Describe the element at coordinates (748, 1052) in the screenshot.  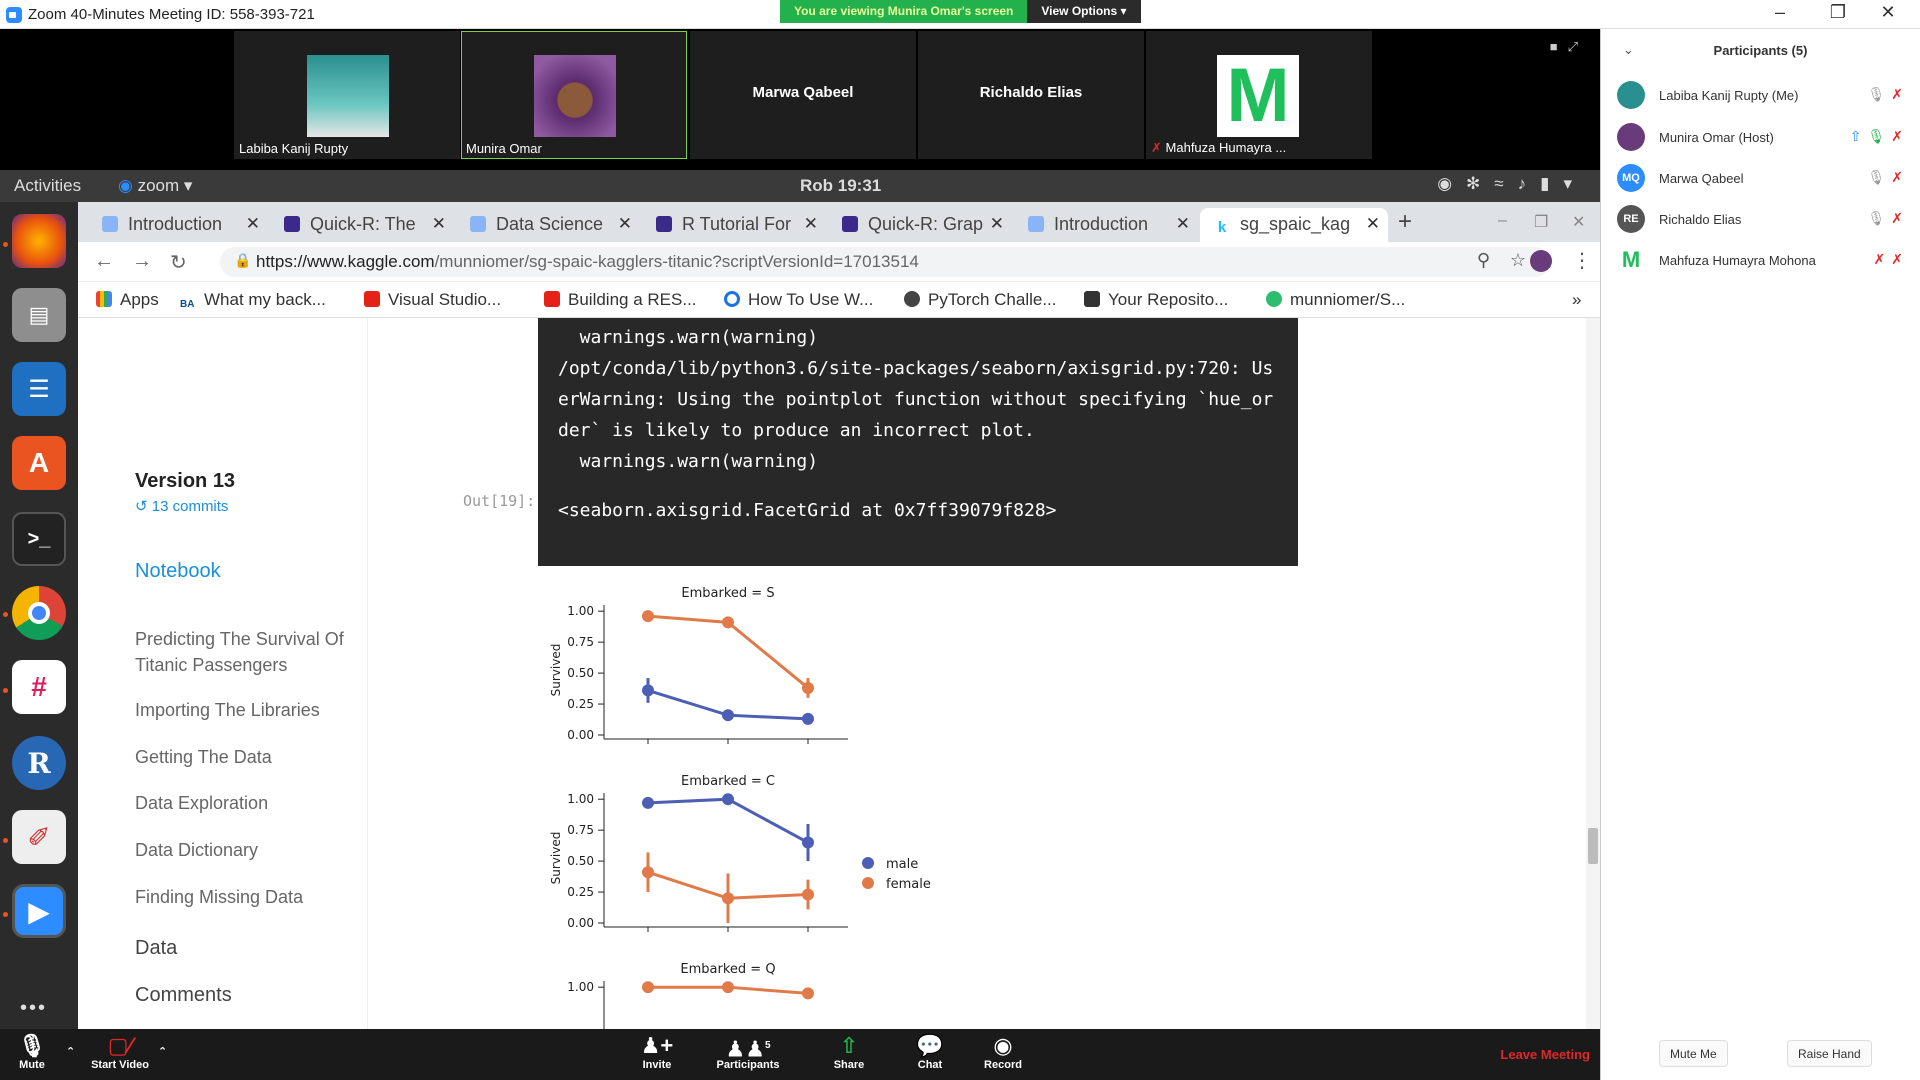
I see `participants-button: ♟♟5 Participants` at that location.